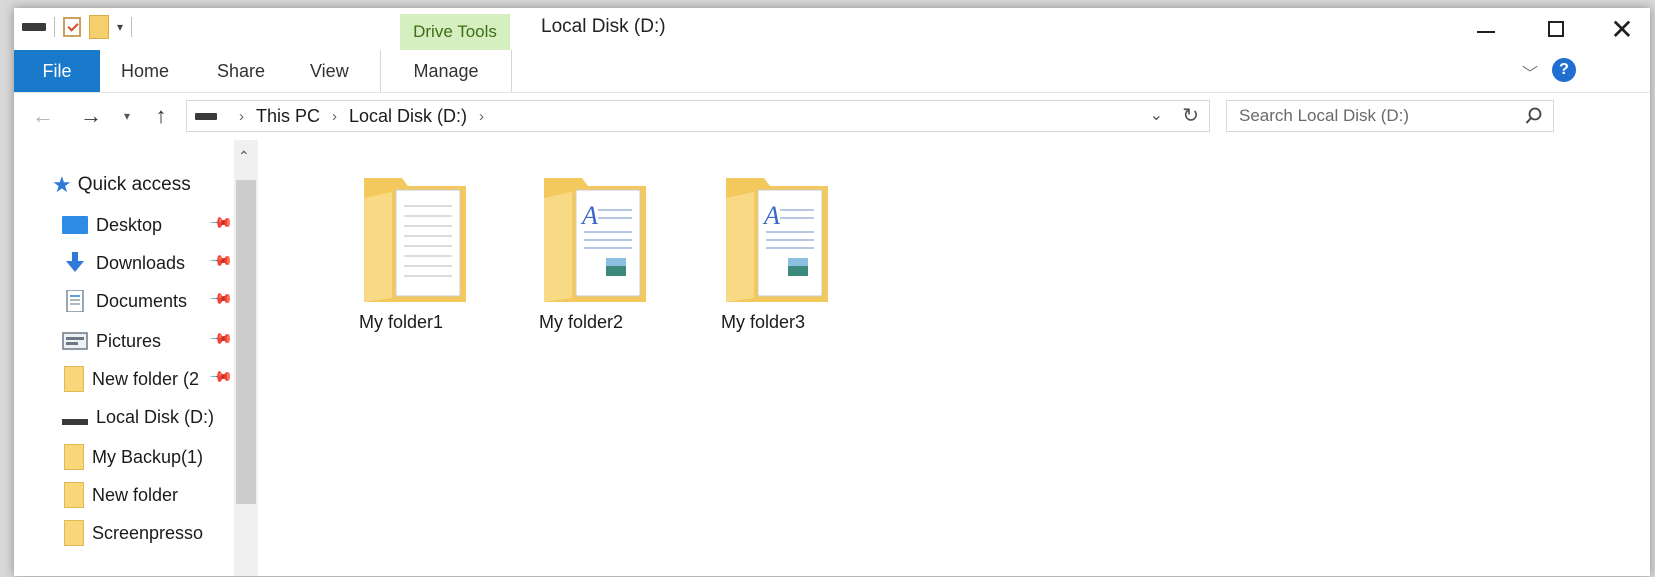  What do you see at coordinates (1486, 32) in the screenshot?
I see `minimize-icon` at bounding box center [1486, 32].